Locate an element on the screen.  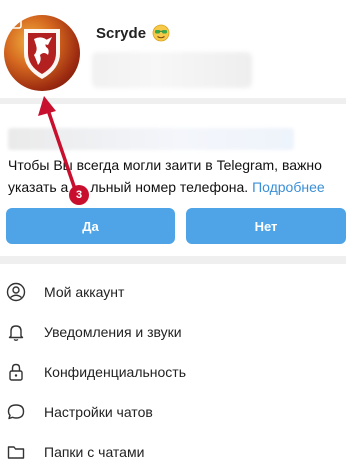
notice-line-2: указать а льный номер телефона. Подробнее is located at coordinates (177, 187).